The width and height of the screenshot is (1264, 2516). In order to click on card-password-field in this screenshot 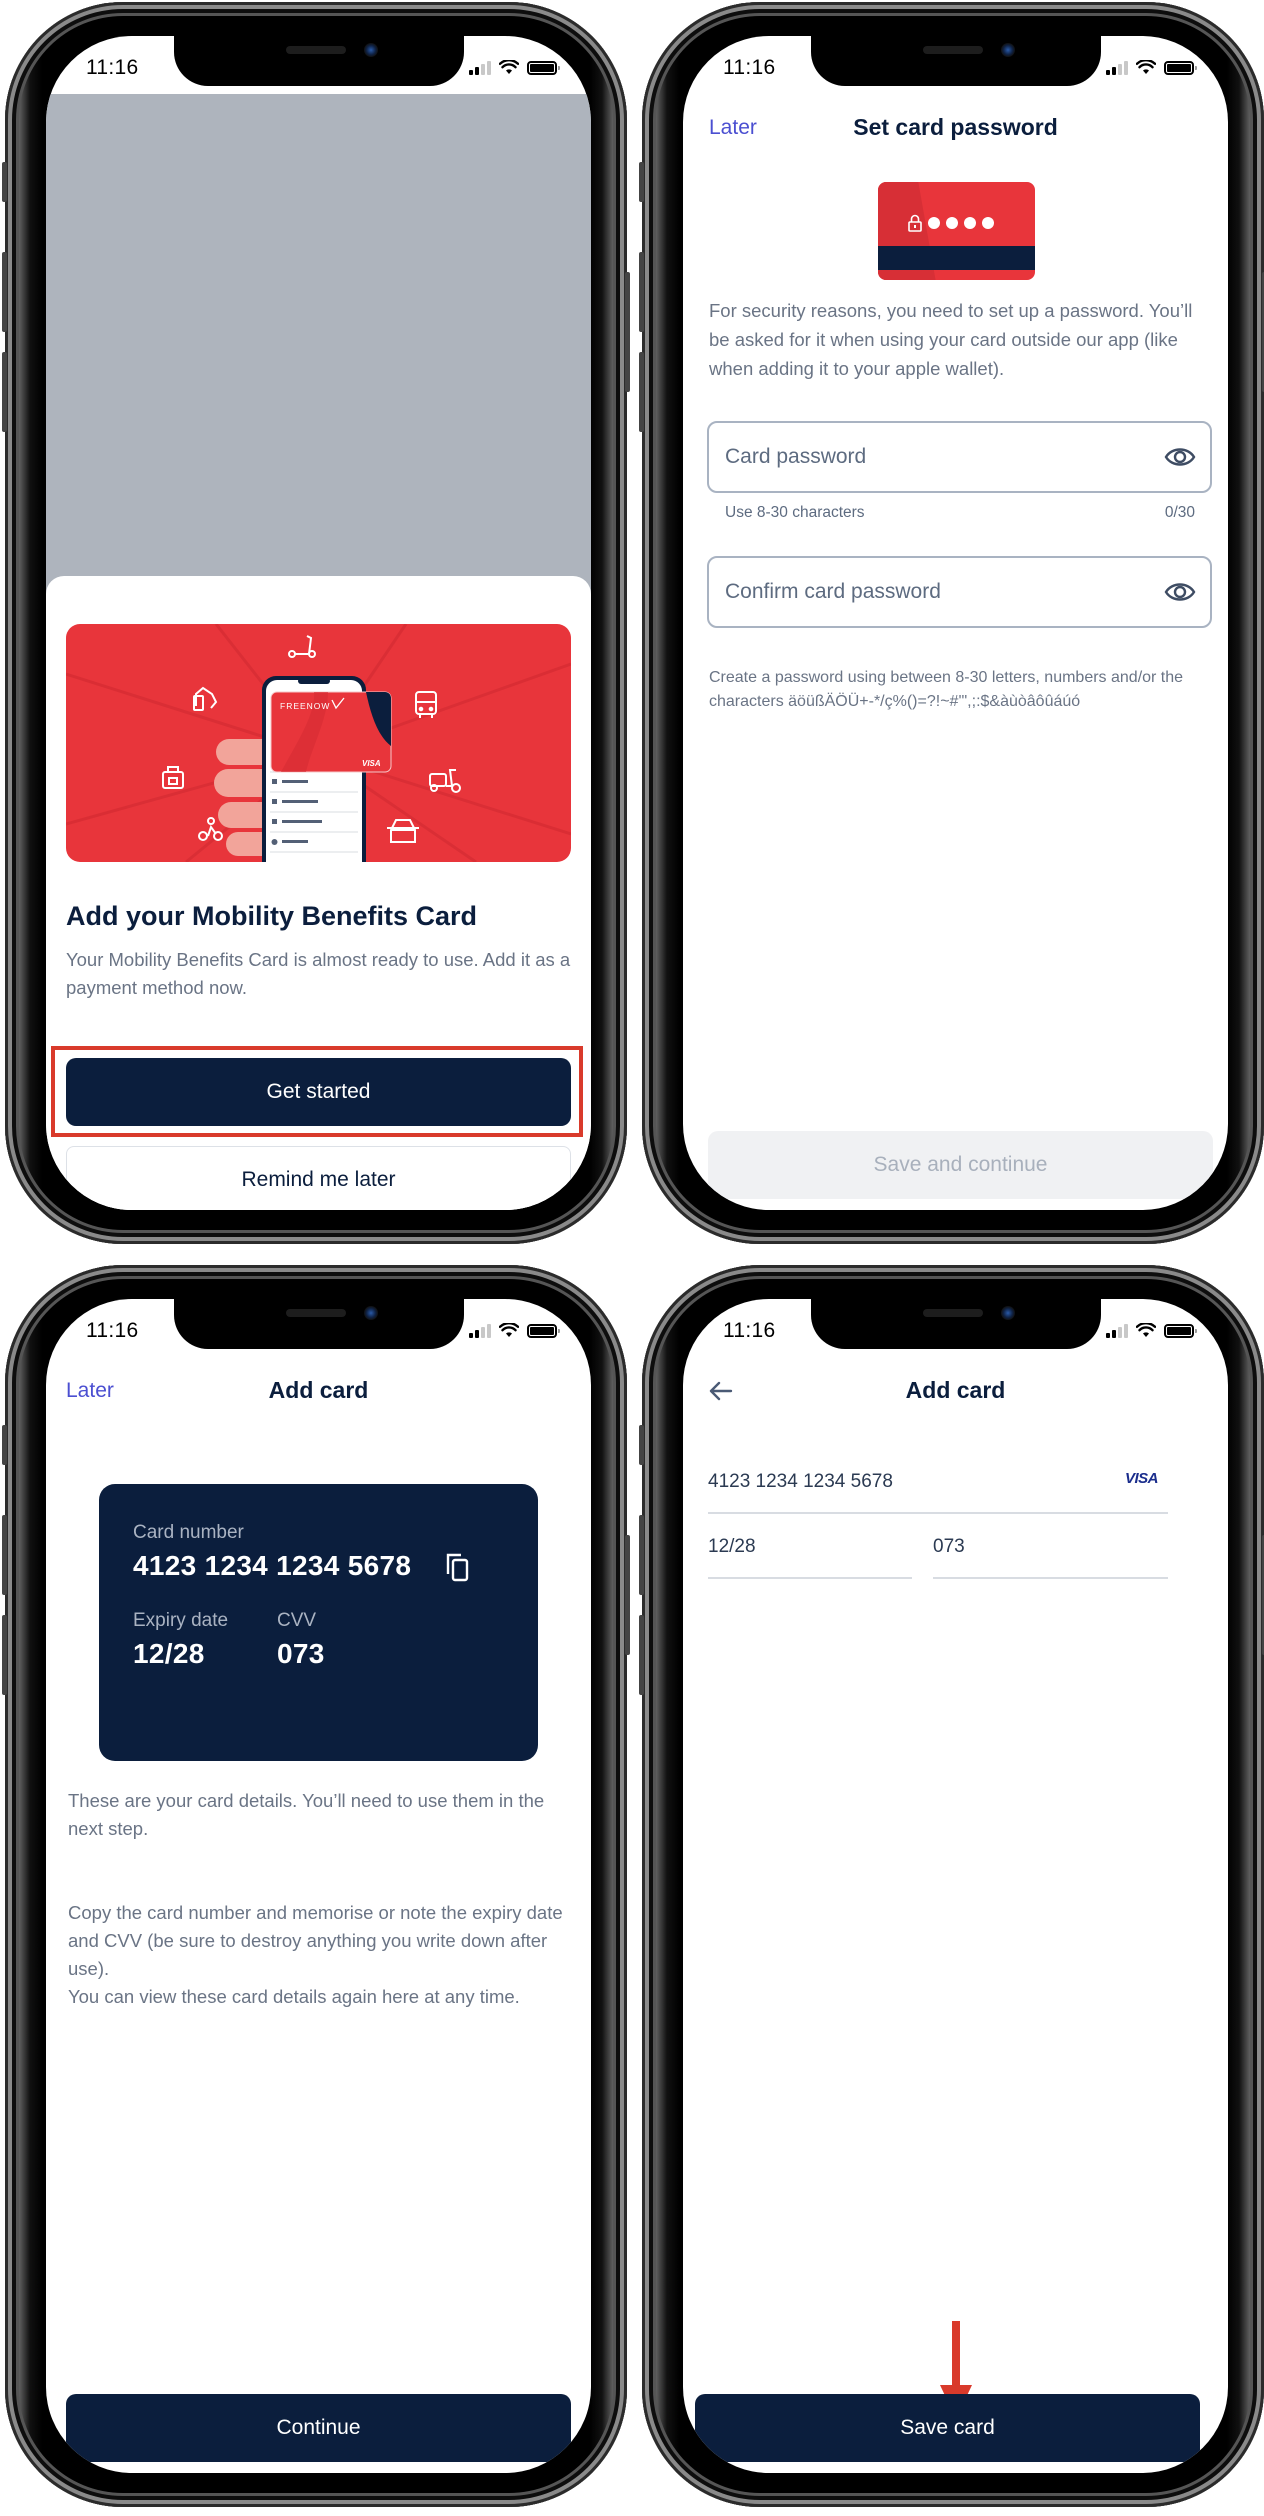, I will do `click(959, 457)`.